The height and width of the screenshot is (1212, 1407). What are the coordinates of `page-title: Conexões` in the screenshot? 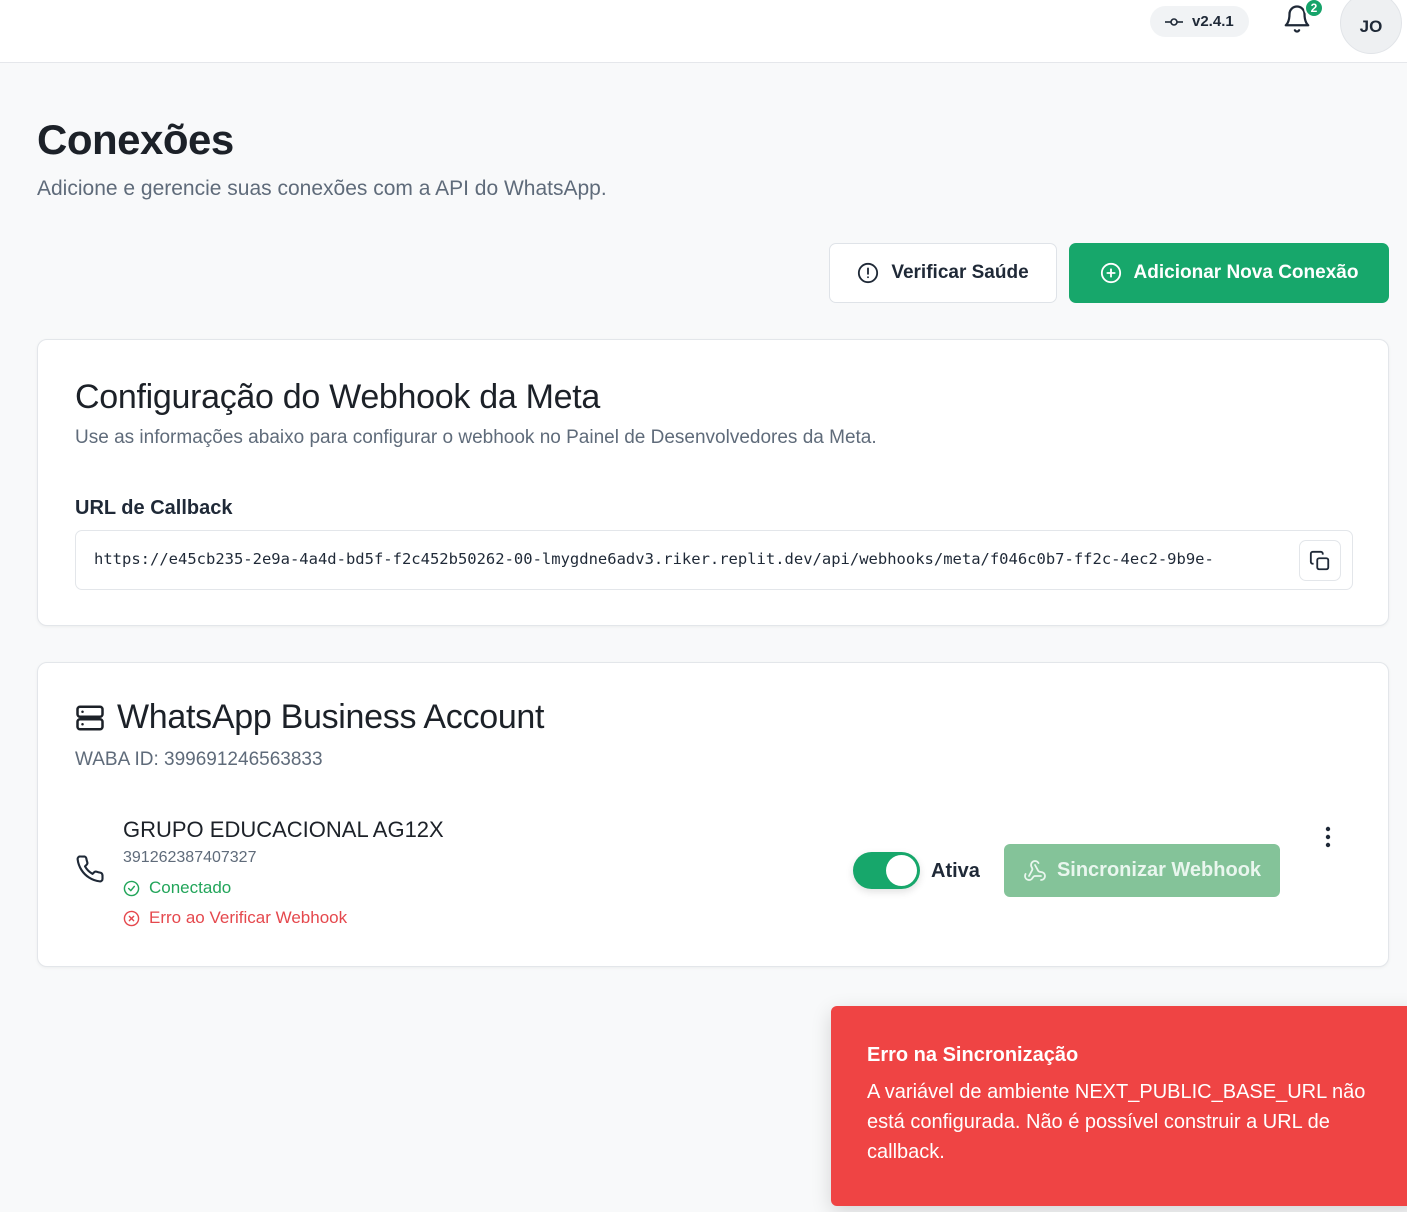 It's located at (135, 139).